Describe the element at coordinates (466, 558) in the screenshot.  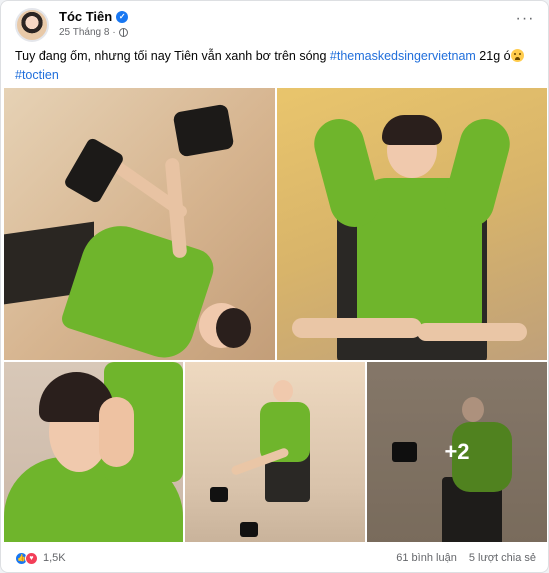
I see `engagement-counts: 61 bình luận 5 lượt chia sẻ` at that location.